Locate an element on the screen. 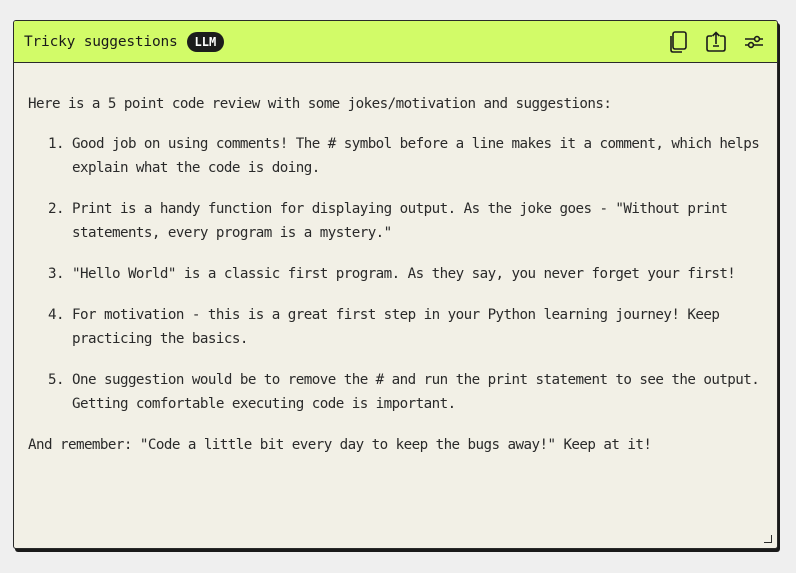 The width and height of the screenshot is (796, 573). settings-sliders-icon is located at coordinates (754, 41).